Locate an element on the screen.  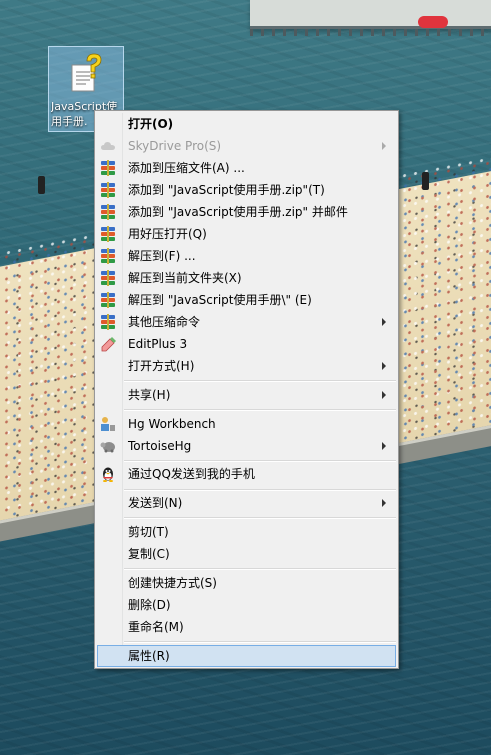
menu-item-label: SkyDrive Pro(S) is located at coordinates (175, 146).